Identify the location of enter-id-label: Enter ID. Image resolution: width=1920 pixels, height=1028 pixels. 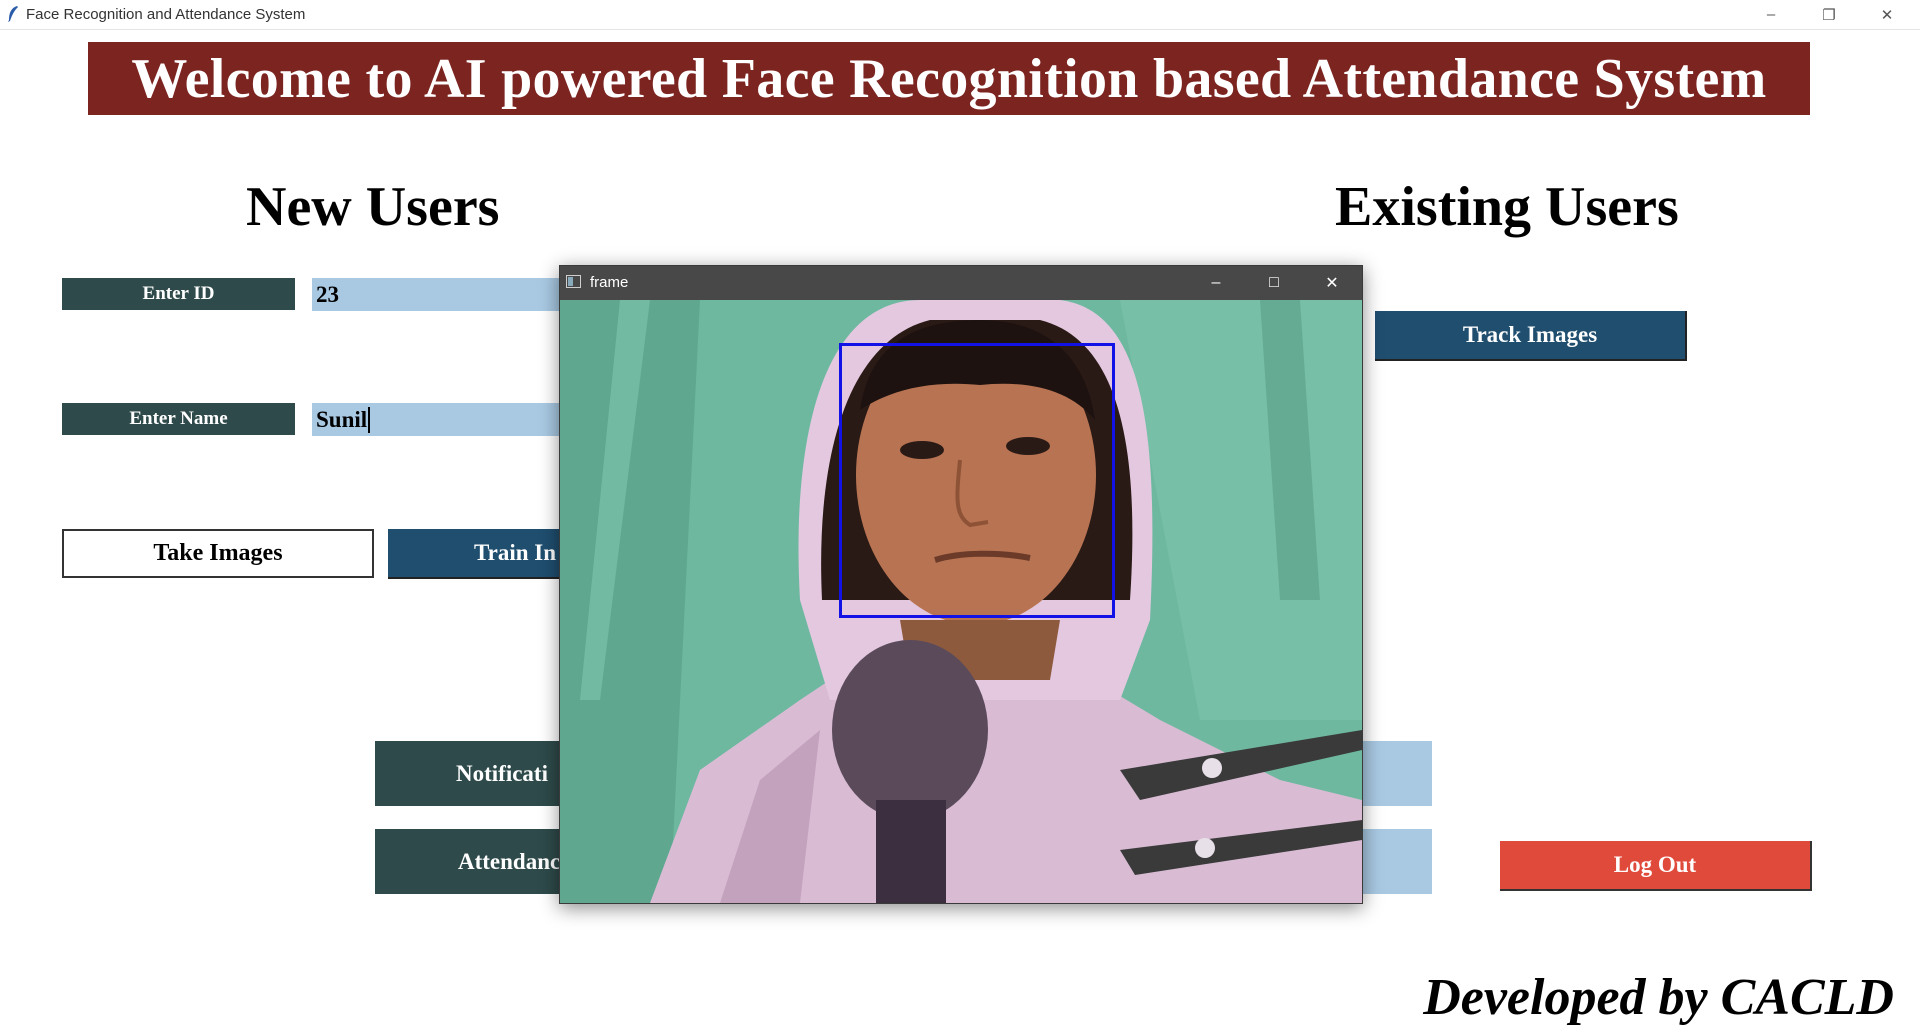
(178, 294).